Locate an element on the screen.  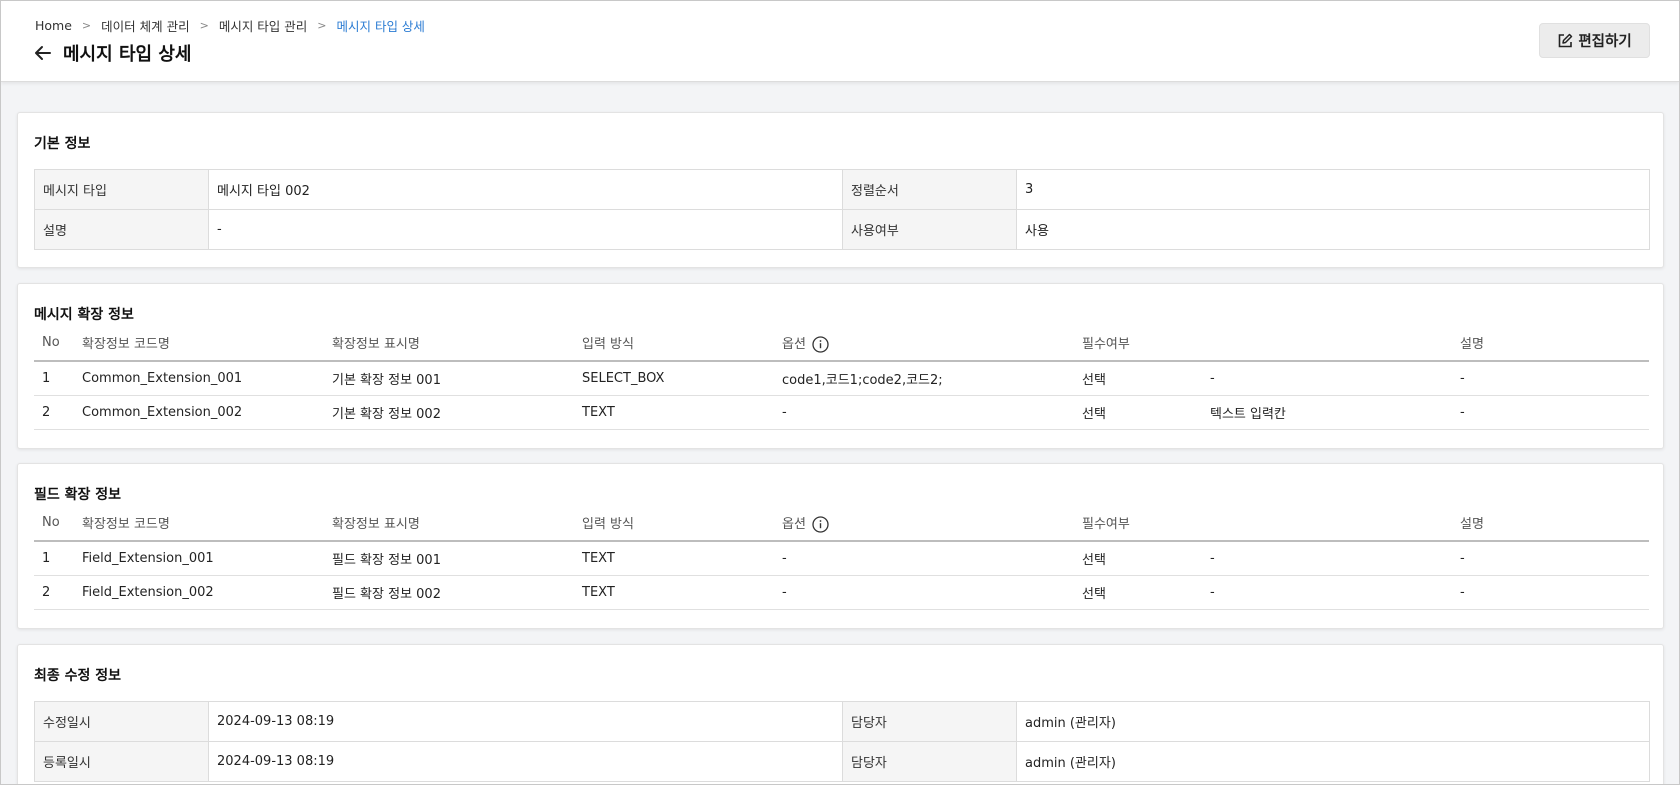
cell-display: 기본 확장 정보 002 is located at coordinates (449, 412).